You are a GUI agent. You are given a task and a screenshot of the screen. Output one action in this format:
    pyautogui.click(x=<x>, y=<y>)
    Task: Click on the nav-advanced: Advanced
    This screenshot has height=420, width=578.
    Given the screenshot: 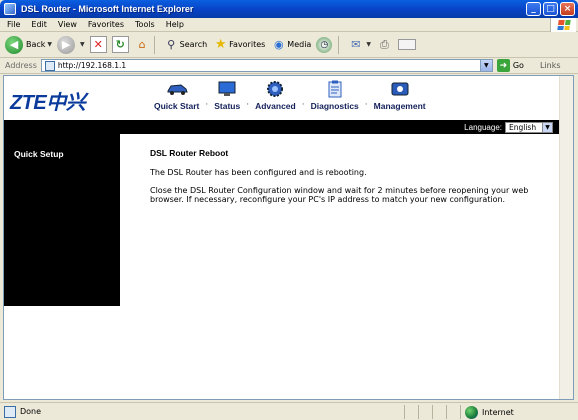 What is the action you would take?
    pyautogui.click(x=275, y=95)
    